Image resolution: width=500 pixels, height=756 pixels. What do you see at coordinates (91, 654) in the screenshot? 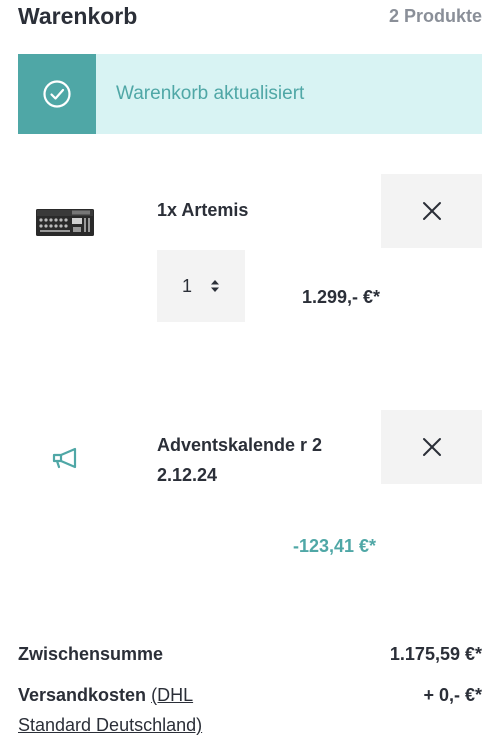
I see `subtotal-label: Zwischensumme` at bounding box center [91, 654].